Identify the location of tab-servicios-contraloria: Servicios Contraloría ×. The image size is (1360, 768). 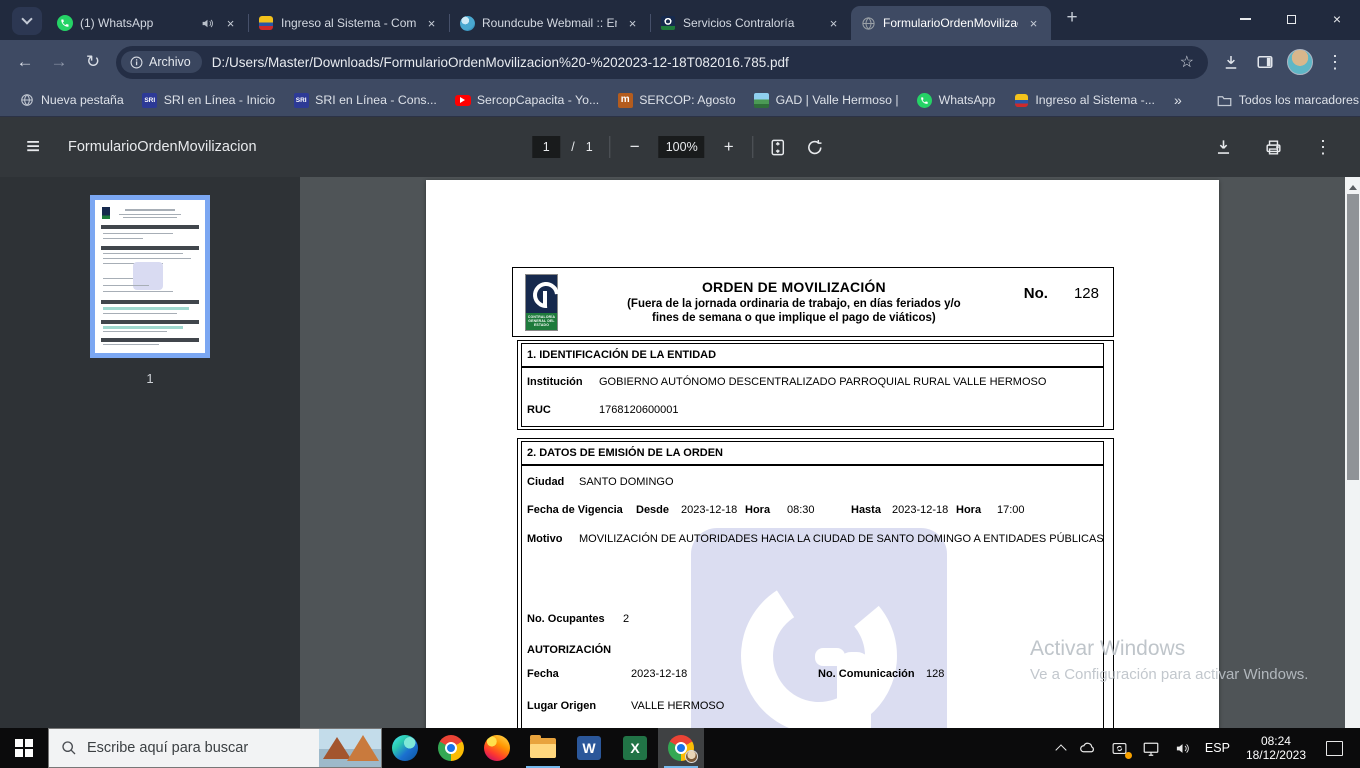
(751, 23).